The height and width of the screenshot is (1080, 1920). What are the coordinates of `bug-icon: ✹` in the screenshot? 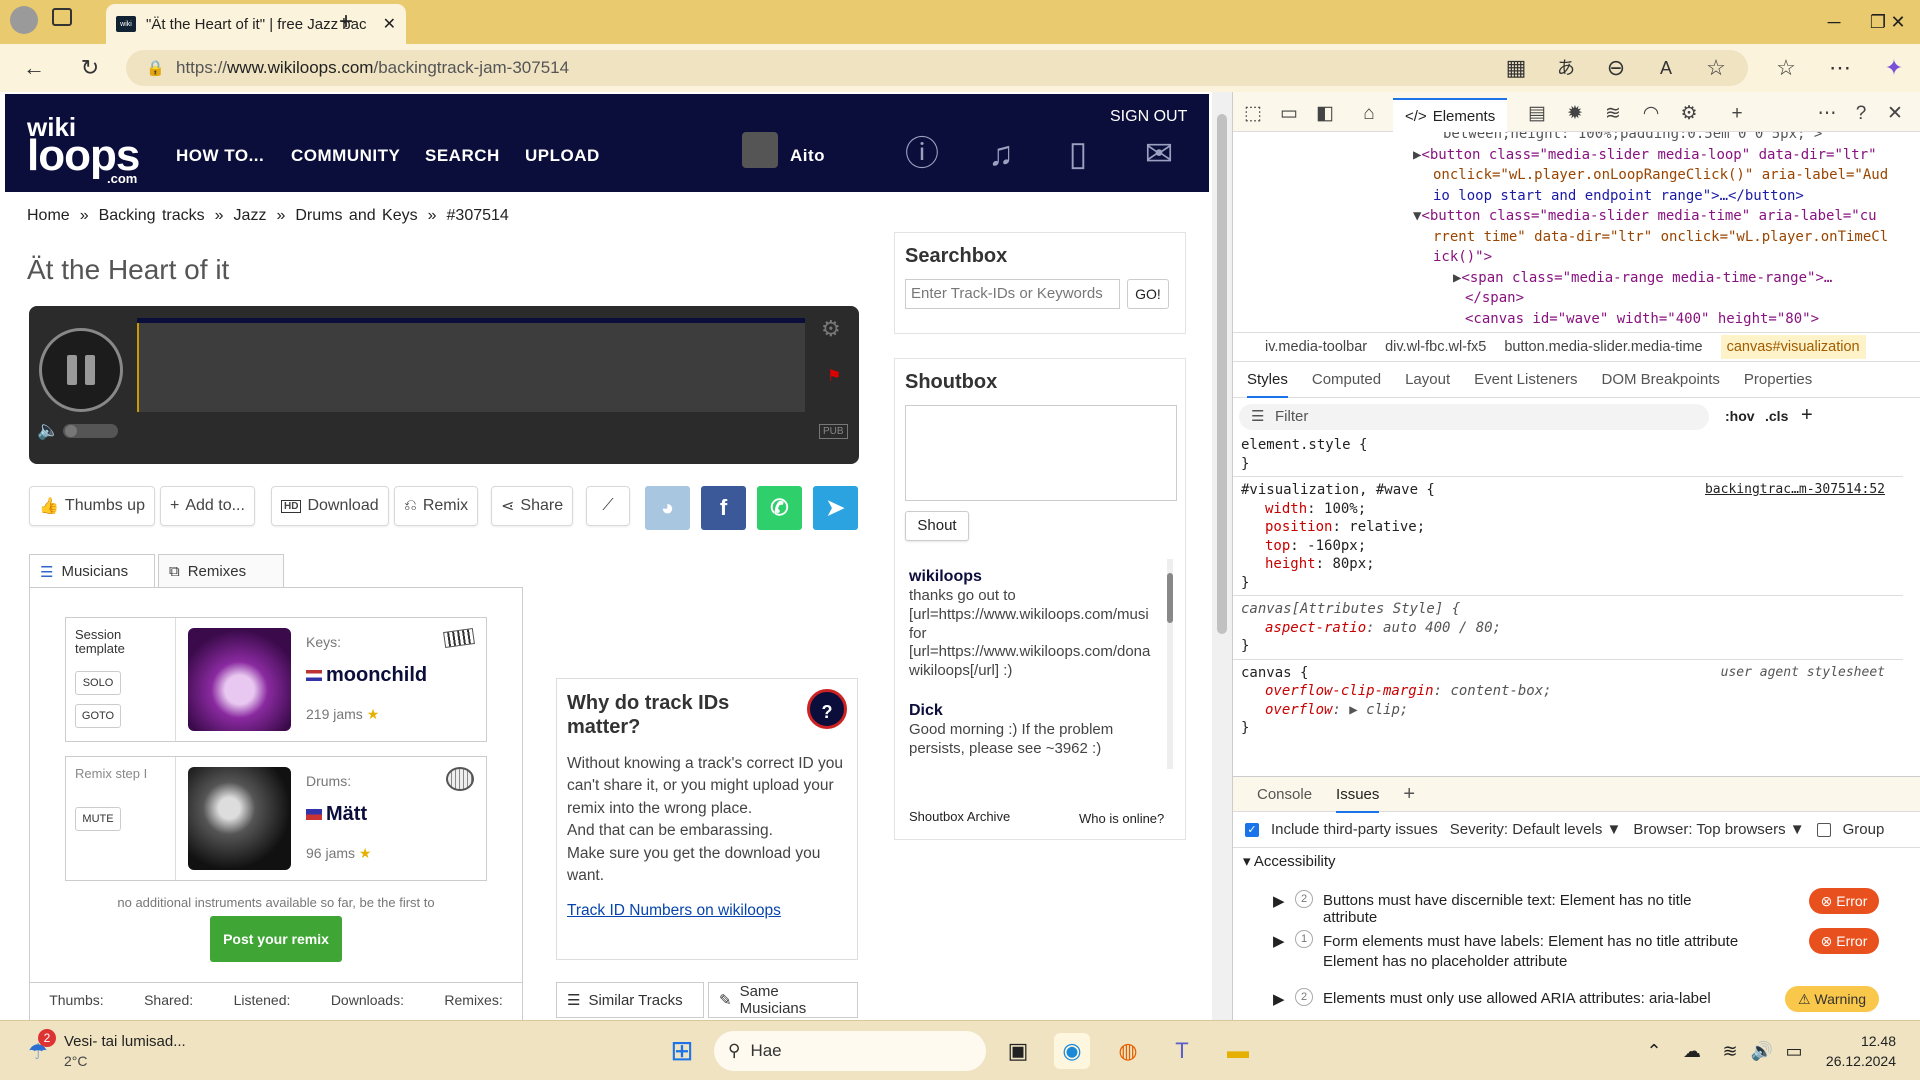 It's located at (1575, 114).